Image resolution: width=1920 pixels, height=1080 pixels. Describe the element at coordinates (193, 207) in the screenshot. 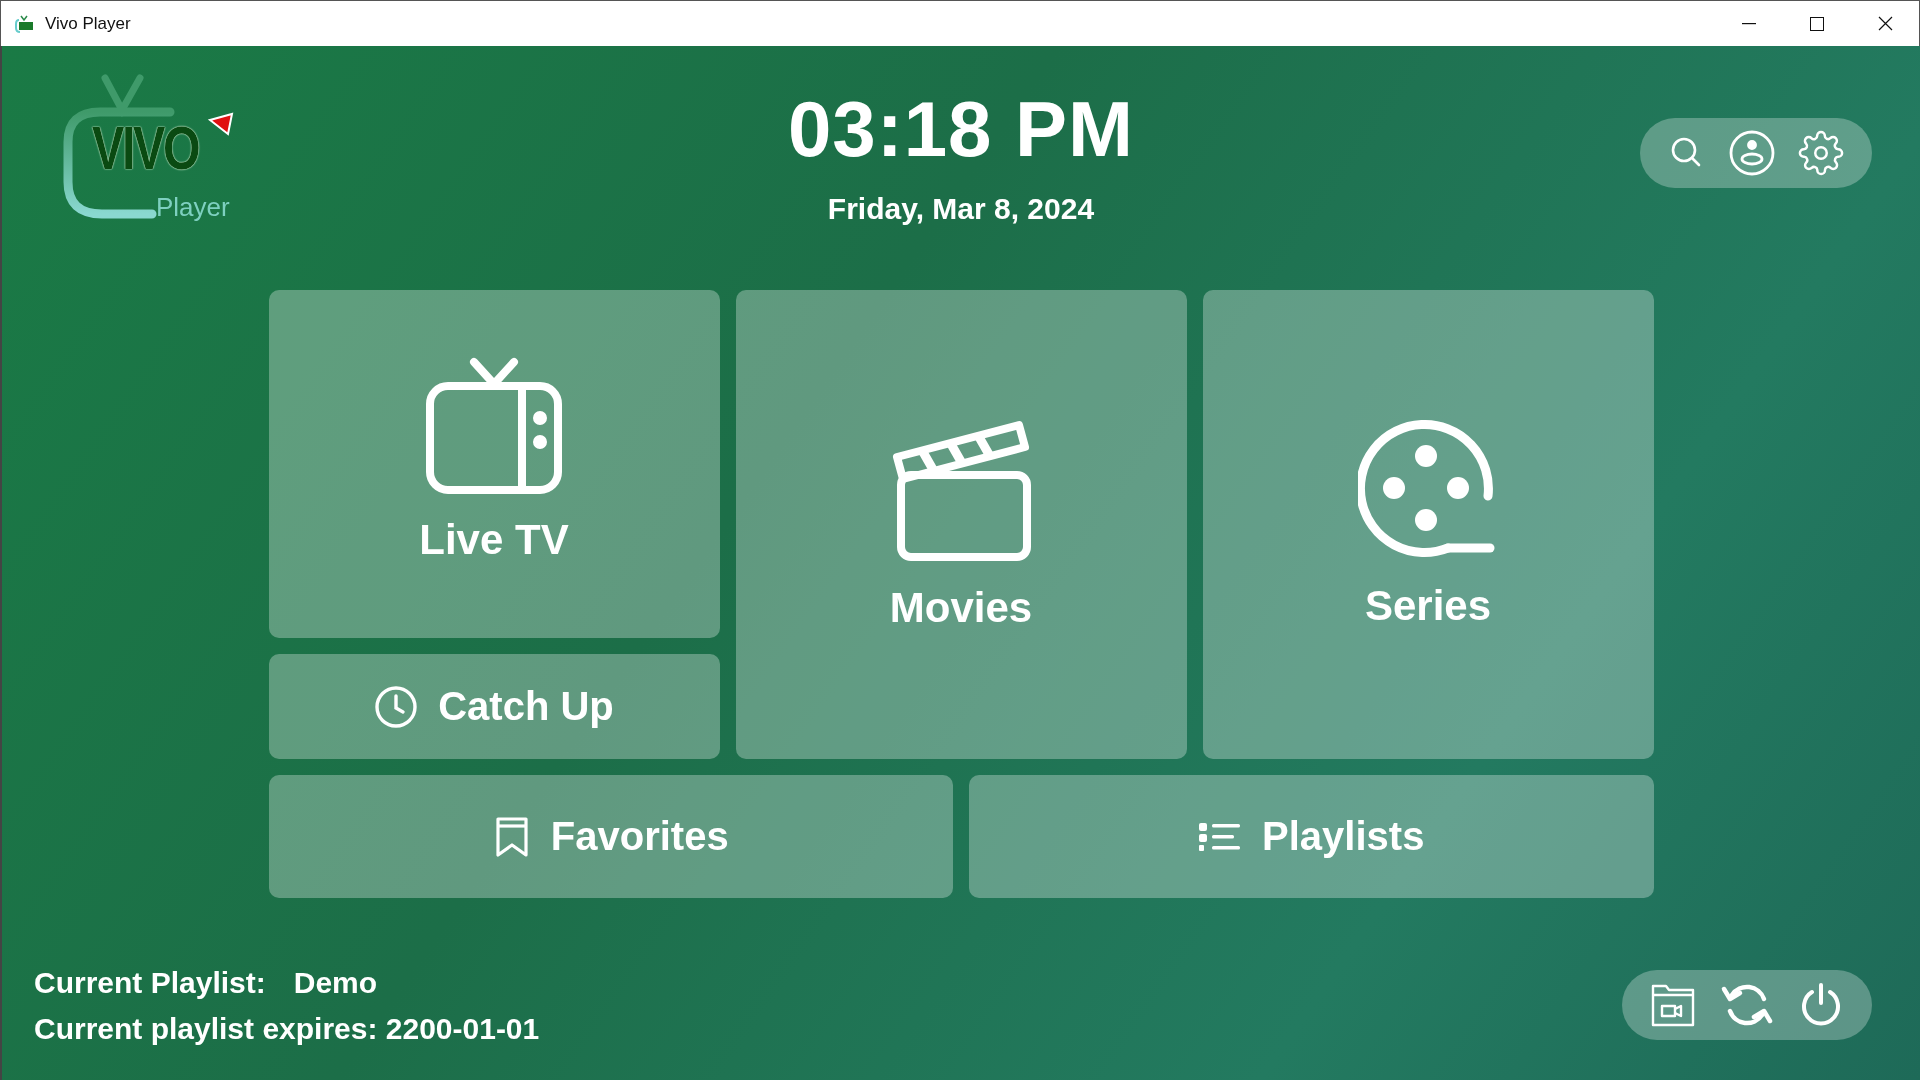

I see `logo-subtitle: Player` at that location.